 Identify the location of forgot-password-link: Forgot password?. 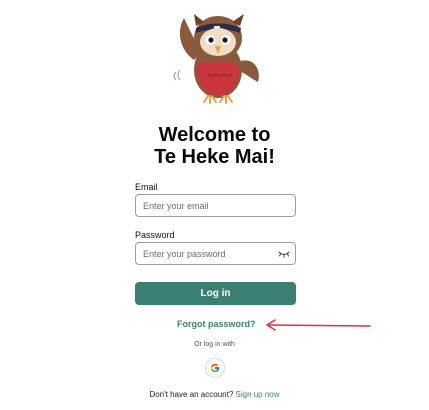
(216, 324).